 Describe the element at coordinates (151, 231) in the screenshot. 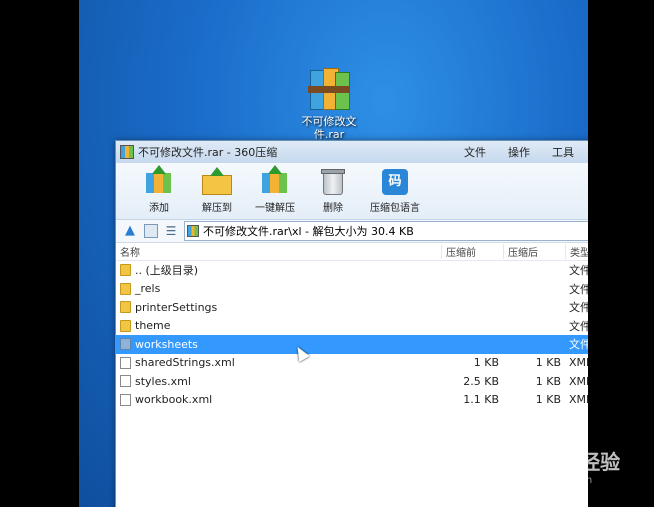

I see `view-mode-icon` at that location.